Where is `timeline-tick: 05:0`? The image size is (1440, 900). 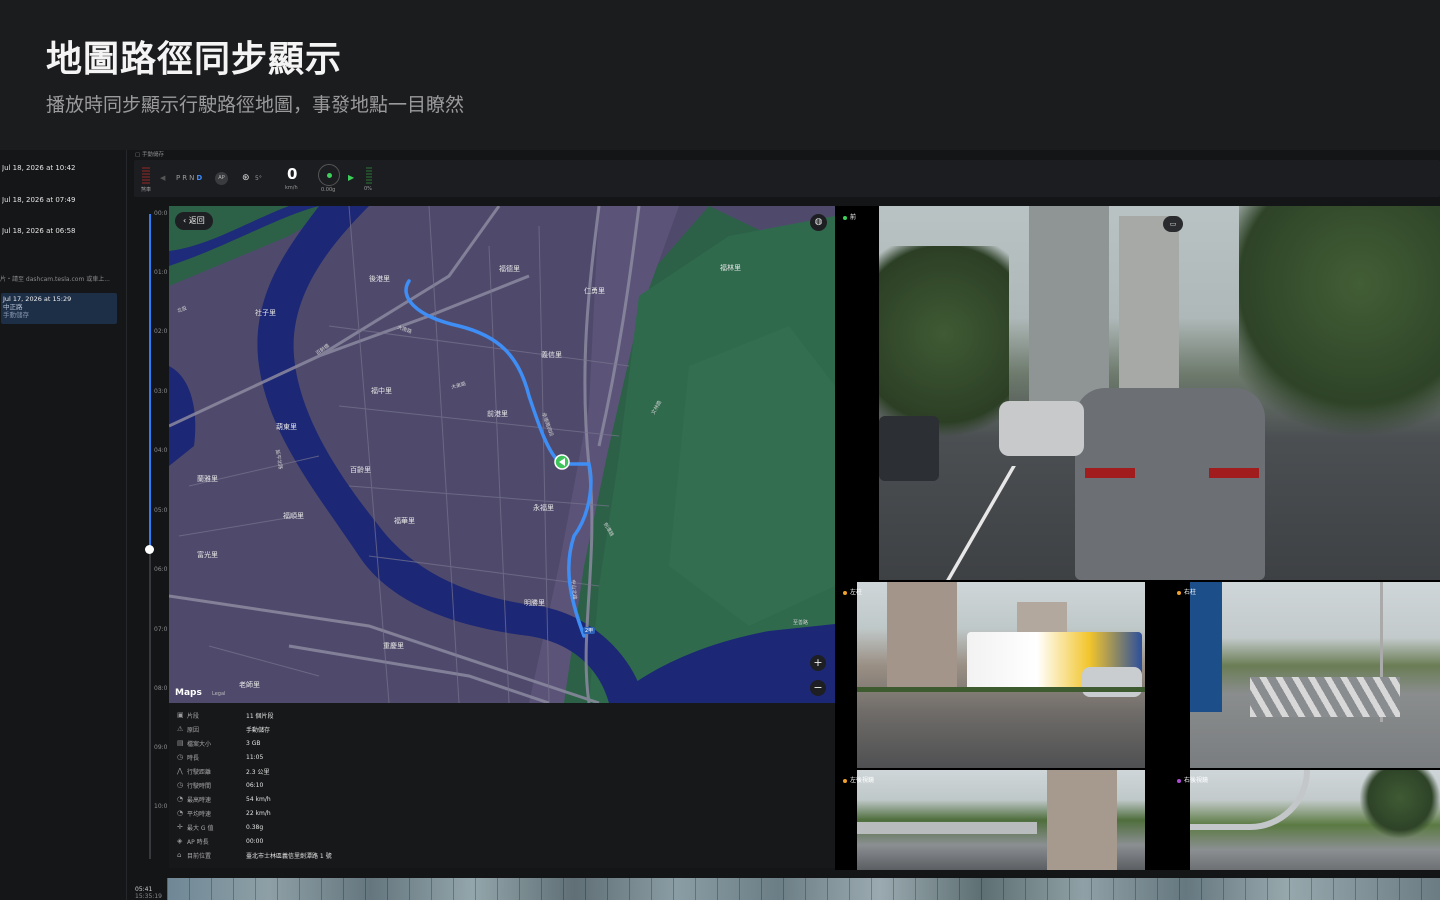 timeline-tick: 05:0 is located at coordinates (161, 510).